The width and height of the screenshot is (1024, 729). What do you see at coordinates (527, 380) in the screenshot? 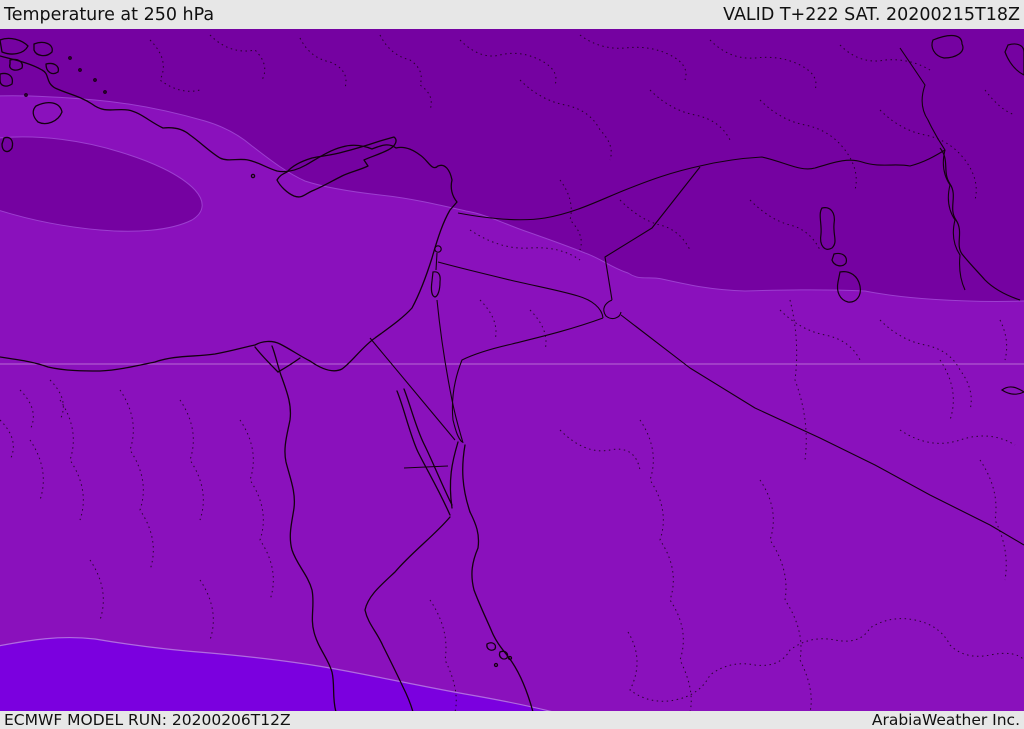
I see `jordan-saudi-border` at bounding box center [527, 380].